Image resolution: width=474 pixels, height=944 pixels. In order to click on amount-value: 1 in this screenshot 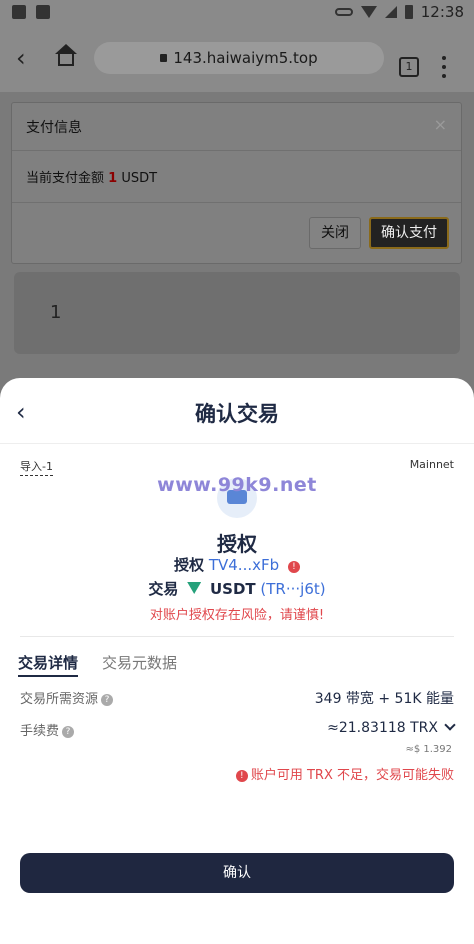, I will do `click(113, 178)`.